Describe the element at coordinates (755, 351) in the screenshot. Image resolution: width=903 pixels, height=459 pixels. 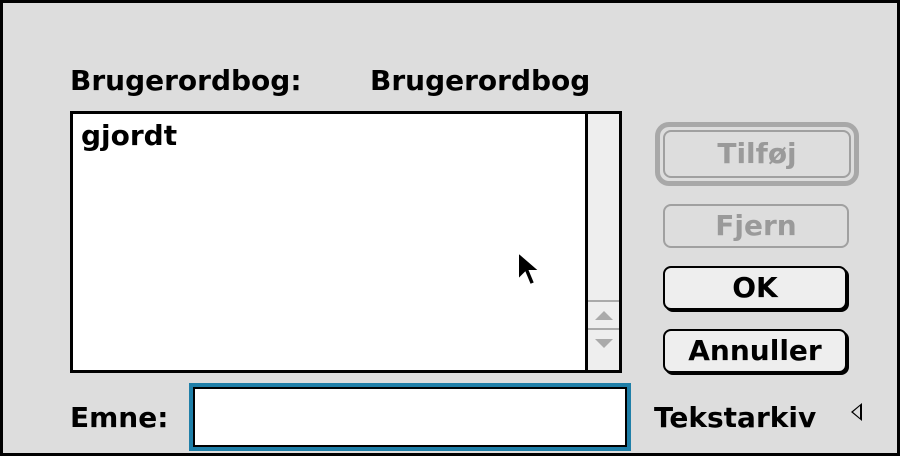
I see `cancel-button: Annuller` at that location.